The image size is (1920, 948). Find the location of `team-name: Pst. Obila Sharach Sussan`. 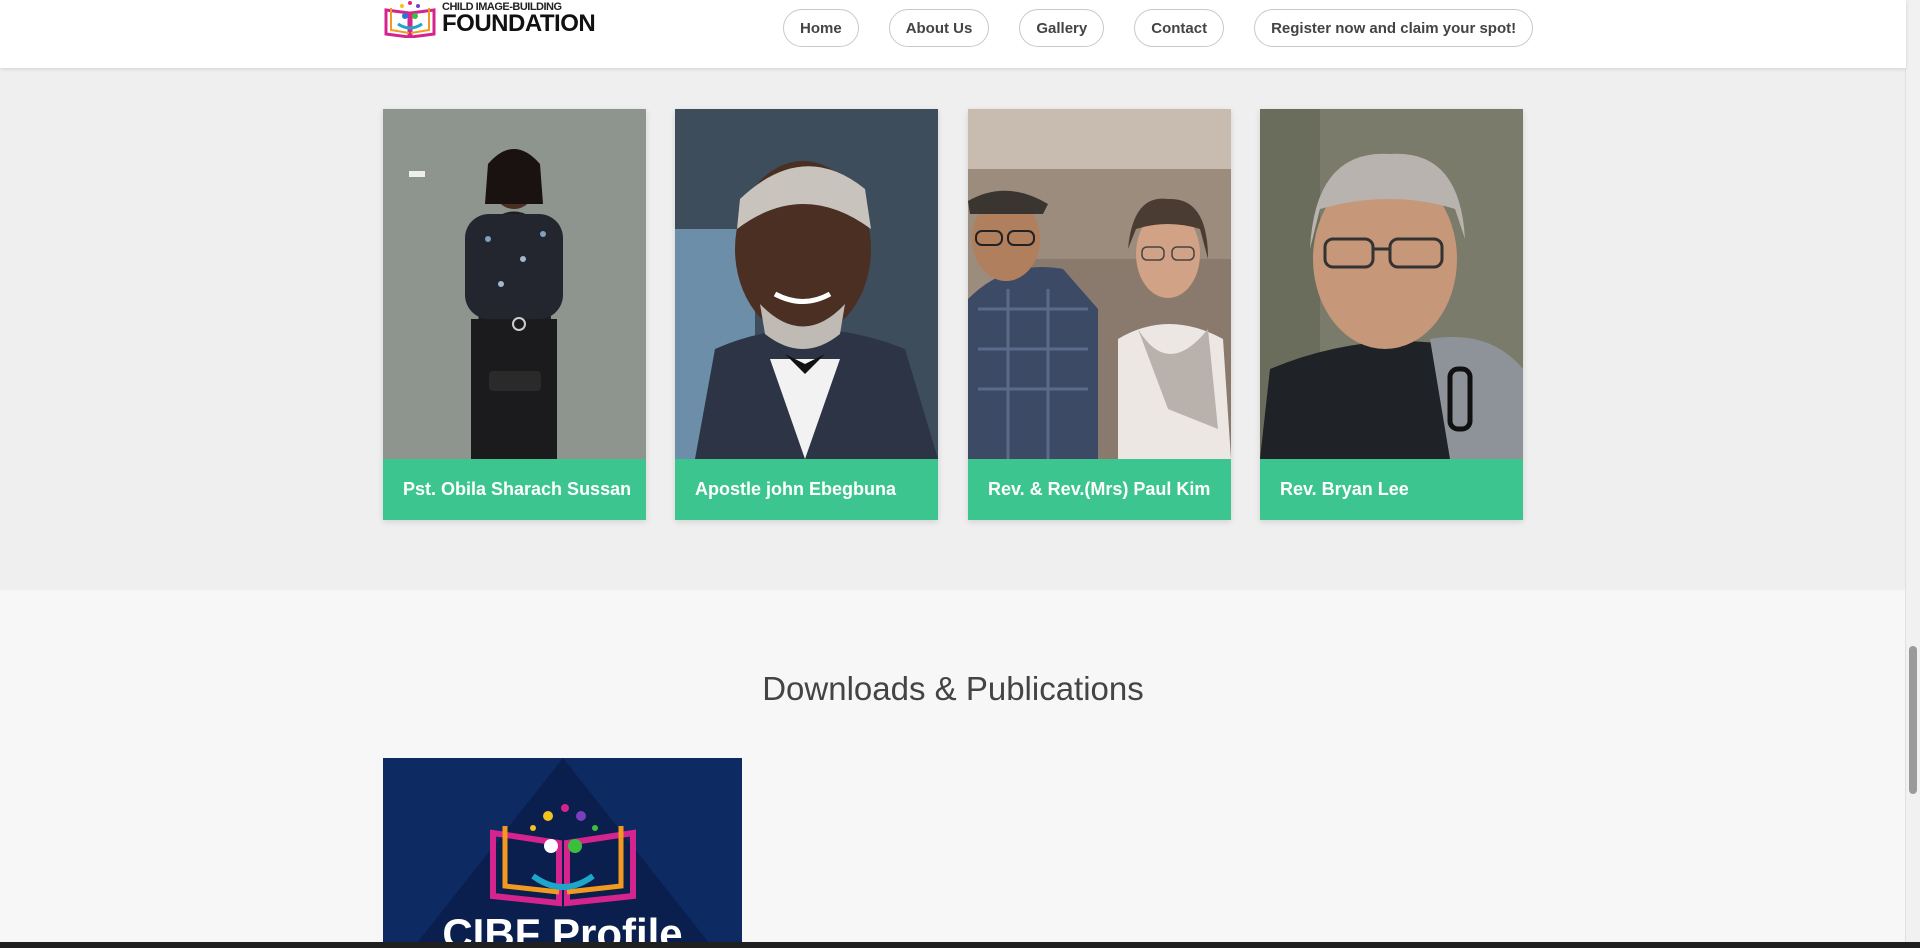

team-name: Pst. Obila Sharach Sussan is located at coordinates (514, 489).